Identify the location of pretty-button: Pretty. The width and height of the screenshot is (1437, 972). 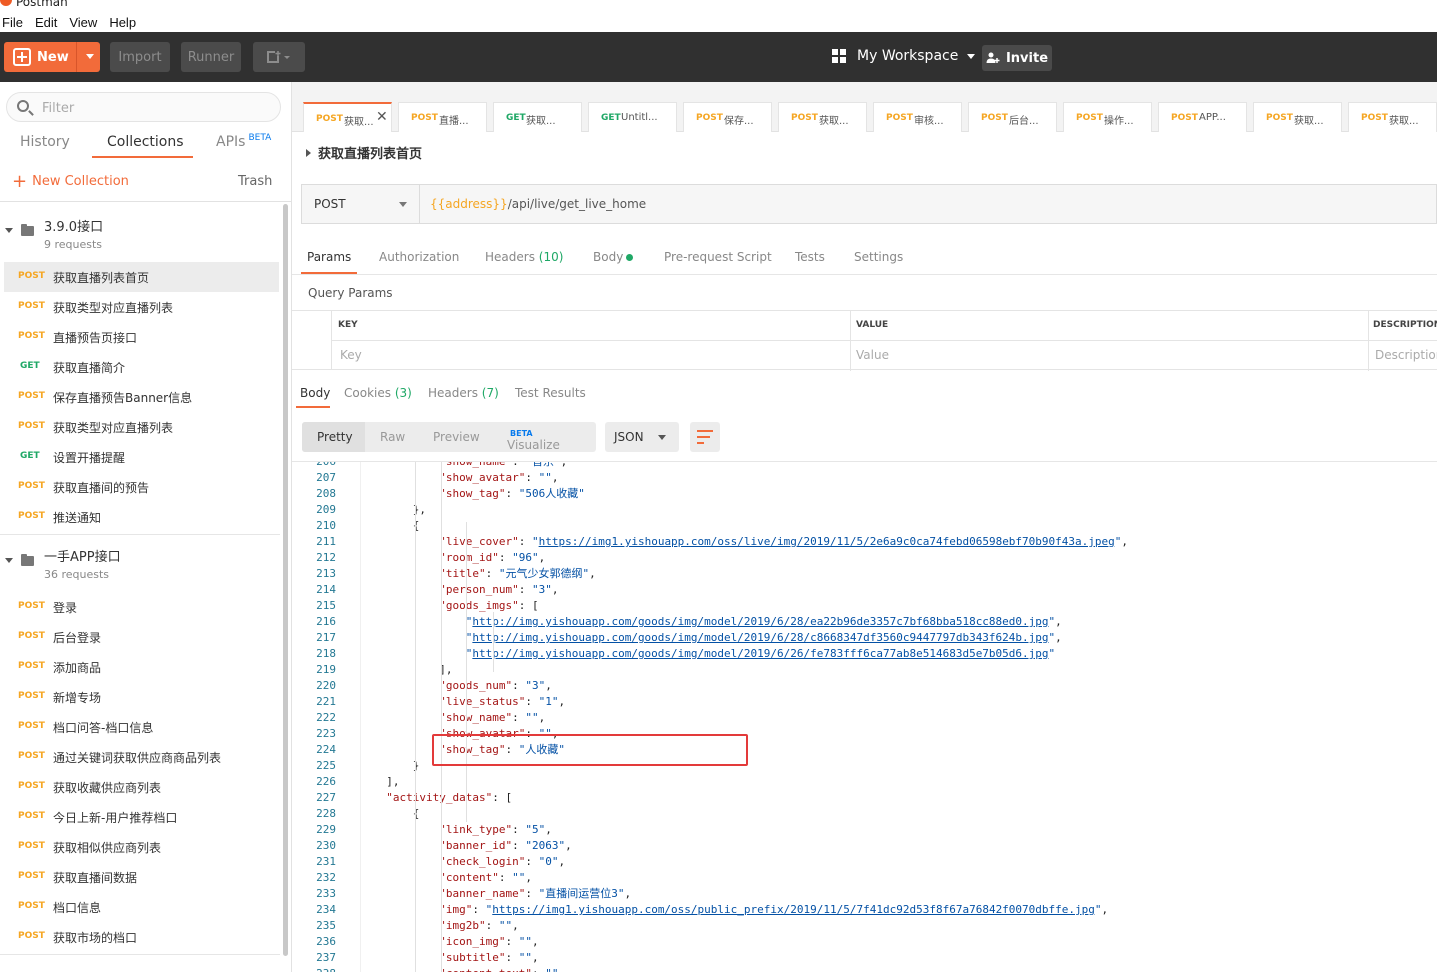
(335, 437).